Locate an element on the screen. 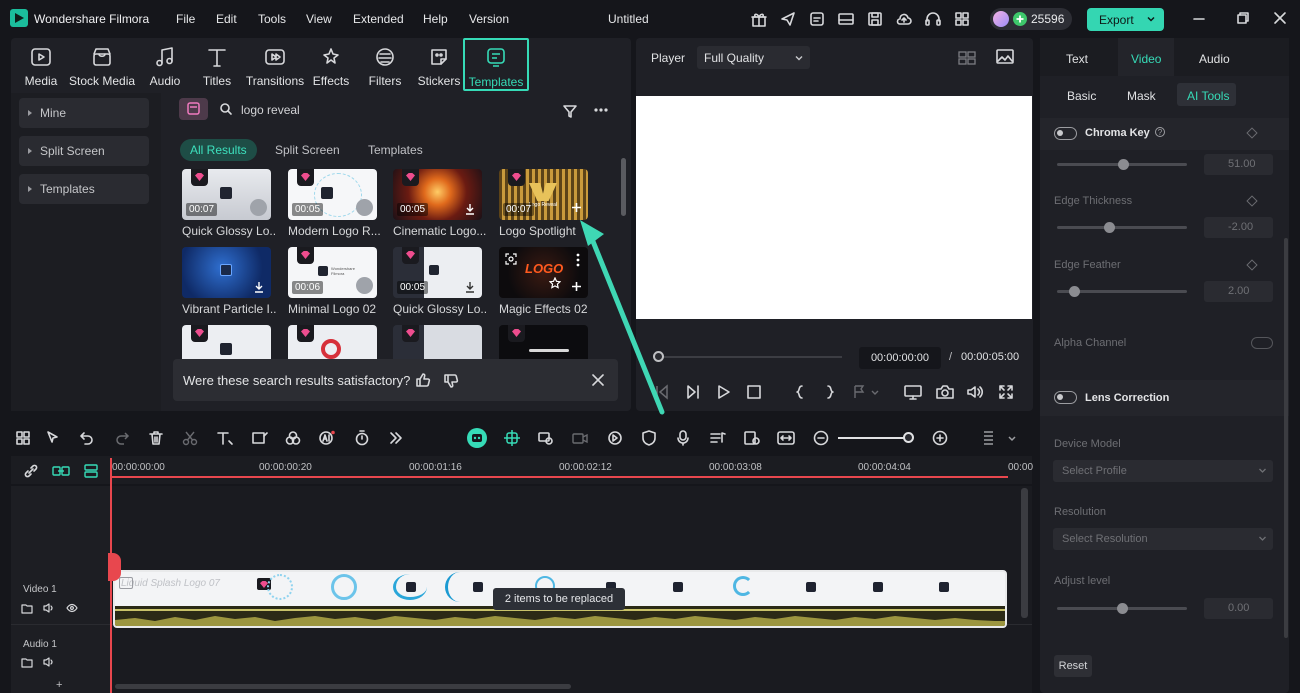 The image size is (1300, 693). keyframe-circle-icon is located at coordinates (615, 438).